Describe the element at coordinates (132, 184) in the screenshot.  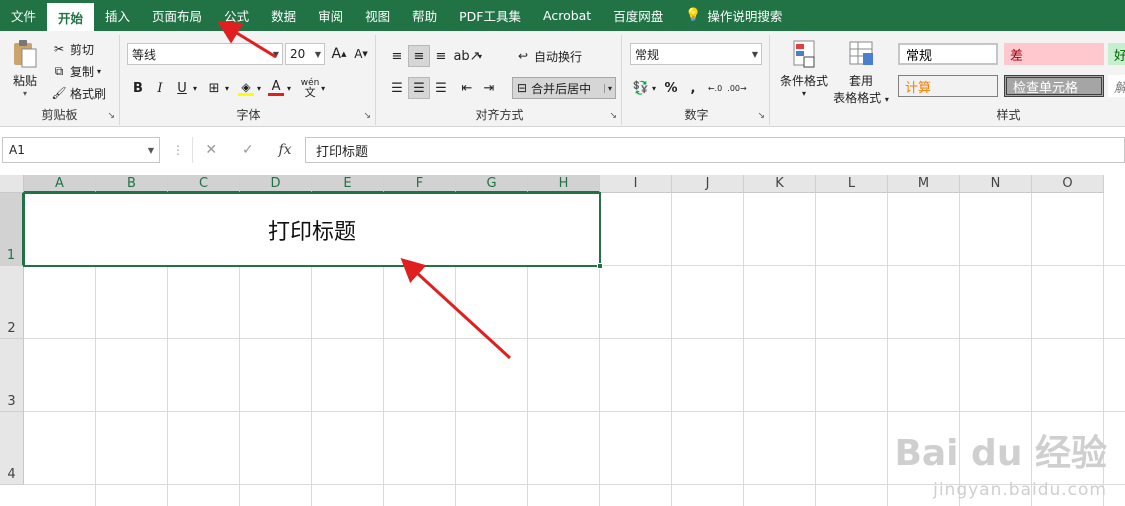
I see `column-header-b: B` at that location.